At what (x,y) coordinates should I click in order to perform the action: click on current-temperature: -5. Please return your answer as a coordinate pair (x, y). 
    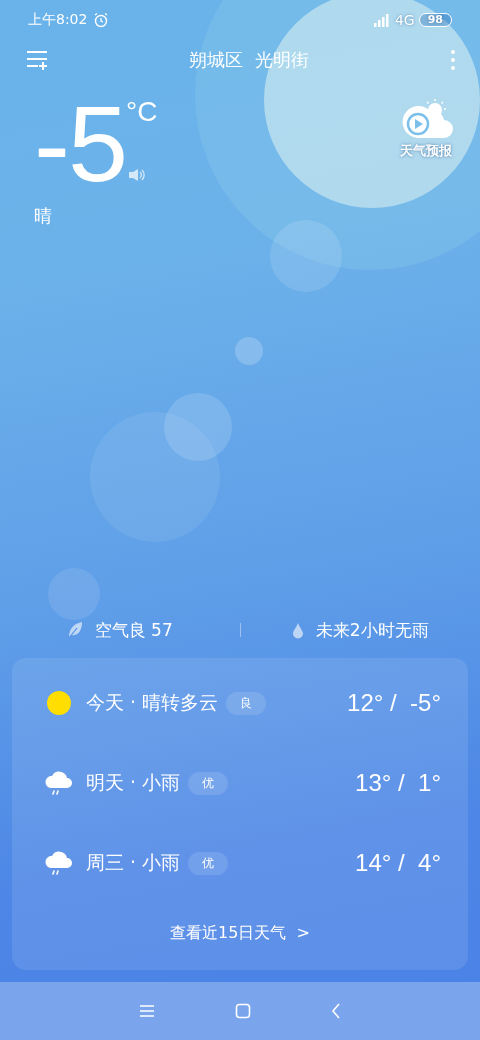
    Looking at the image, I should click on (80, 144).